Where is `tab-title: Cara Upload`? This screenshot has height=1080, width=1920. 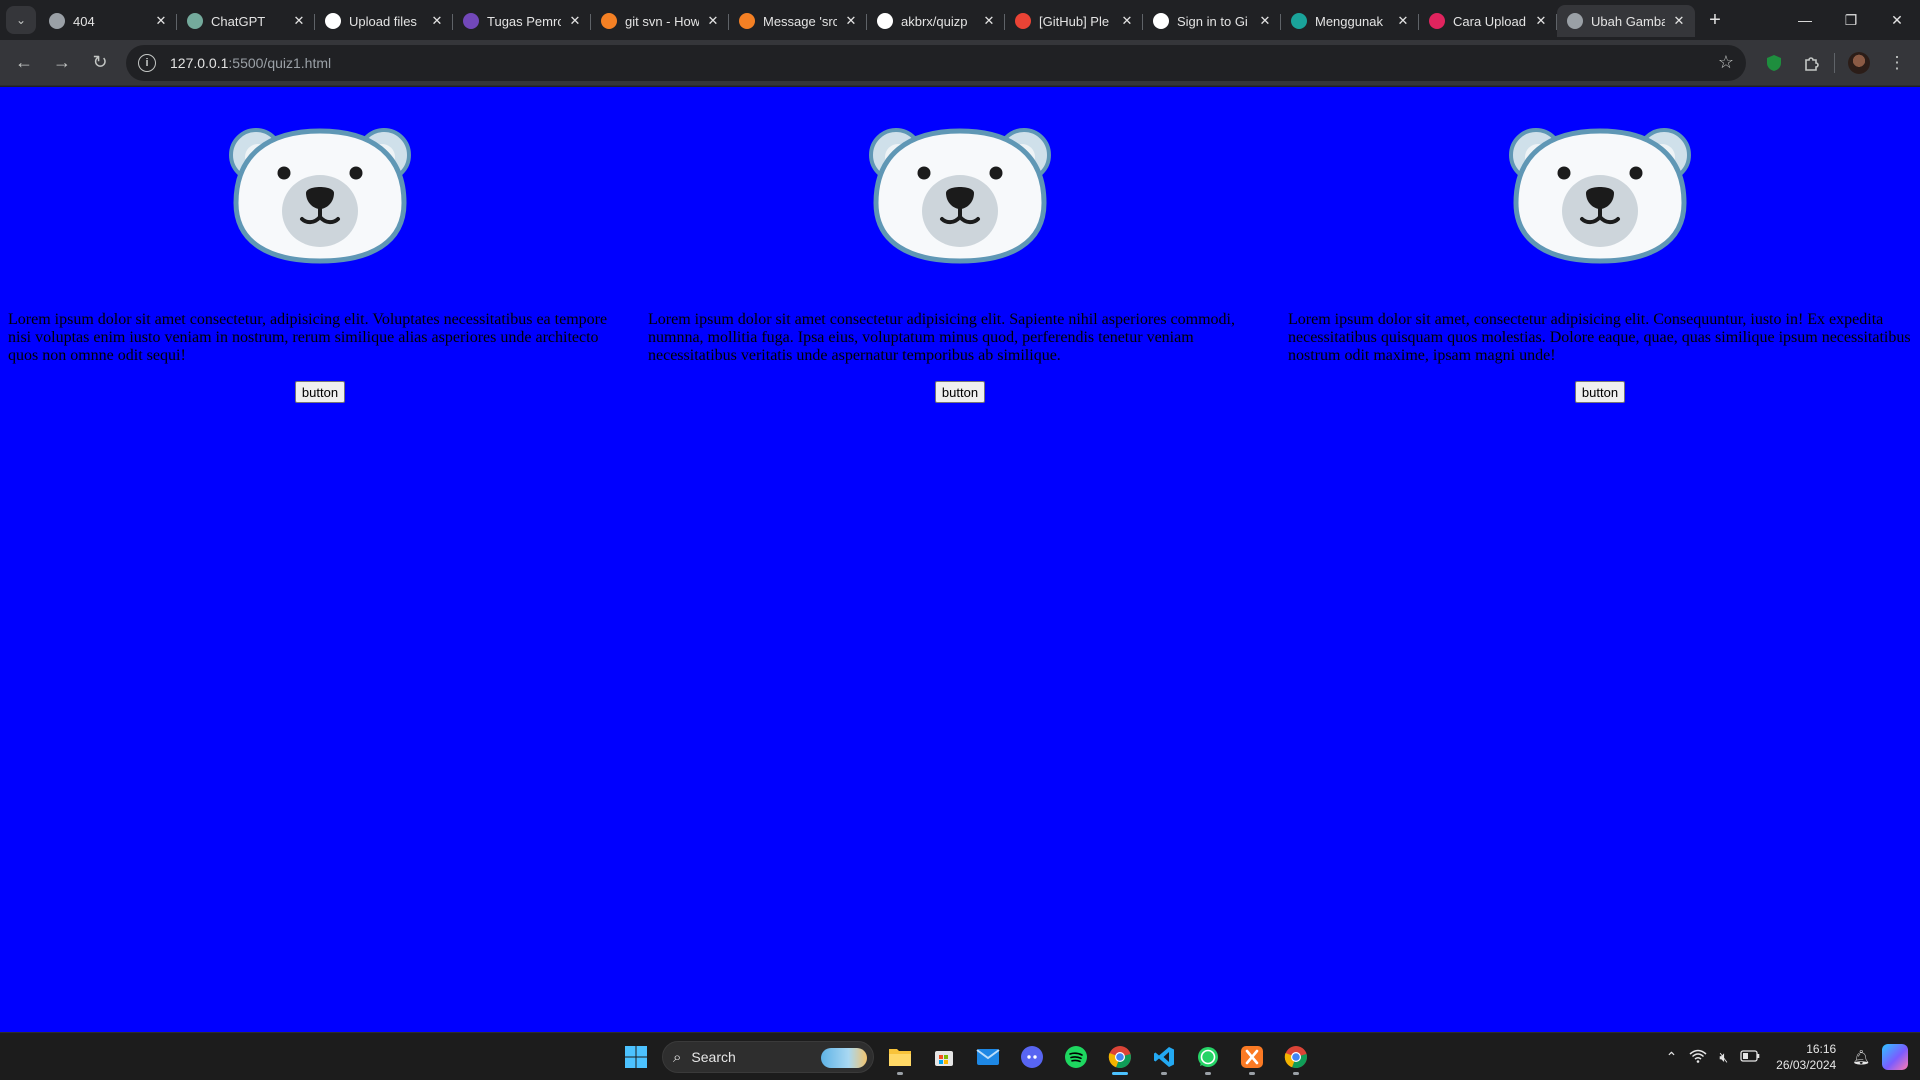
tab-title: Cara Upload is located at coordinates (1489, 21).